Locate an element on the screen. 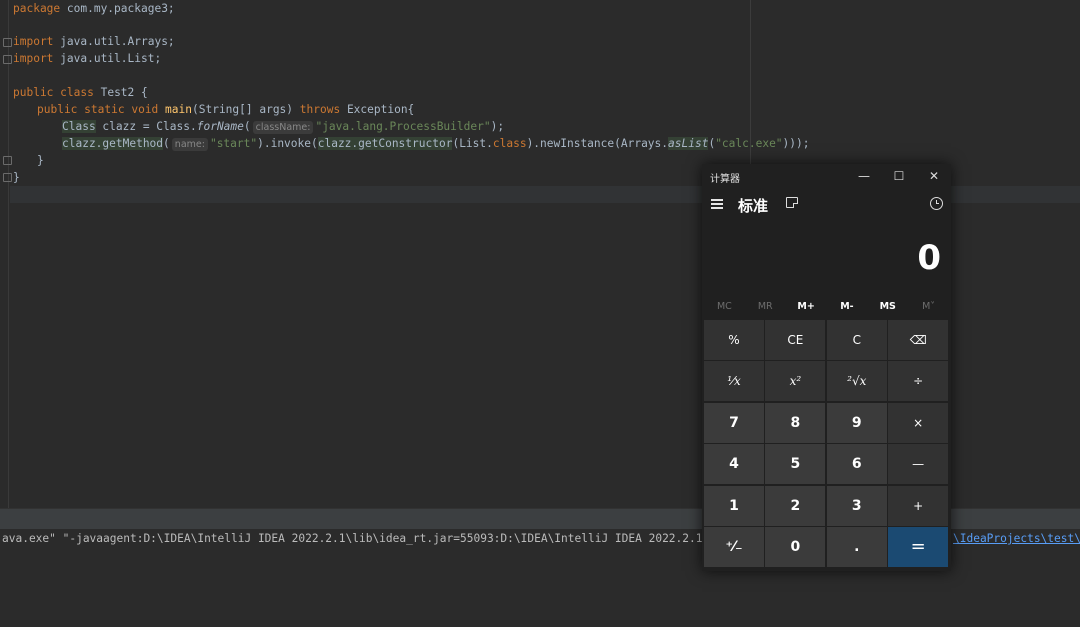 This screenshot has width=1080, height=627. minimize-icon: — is located at coordinates (864, 176).